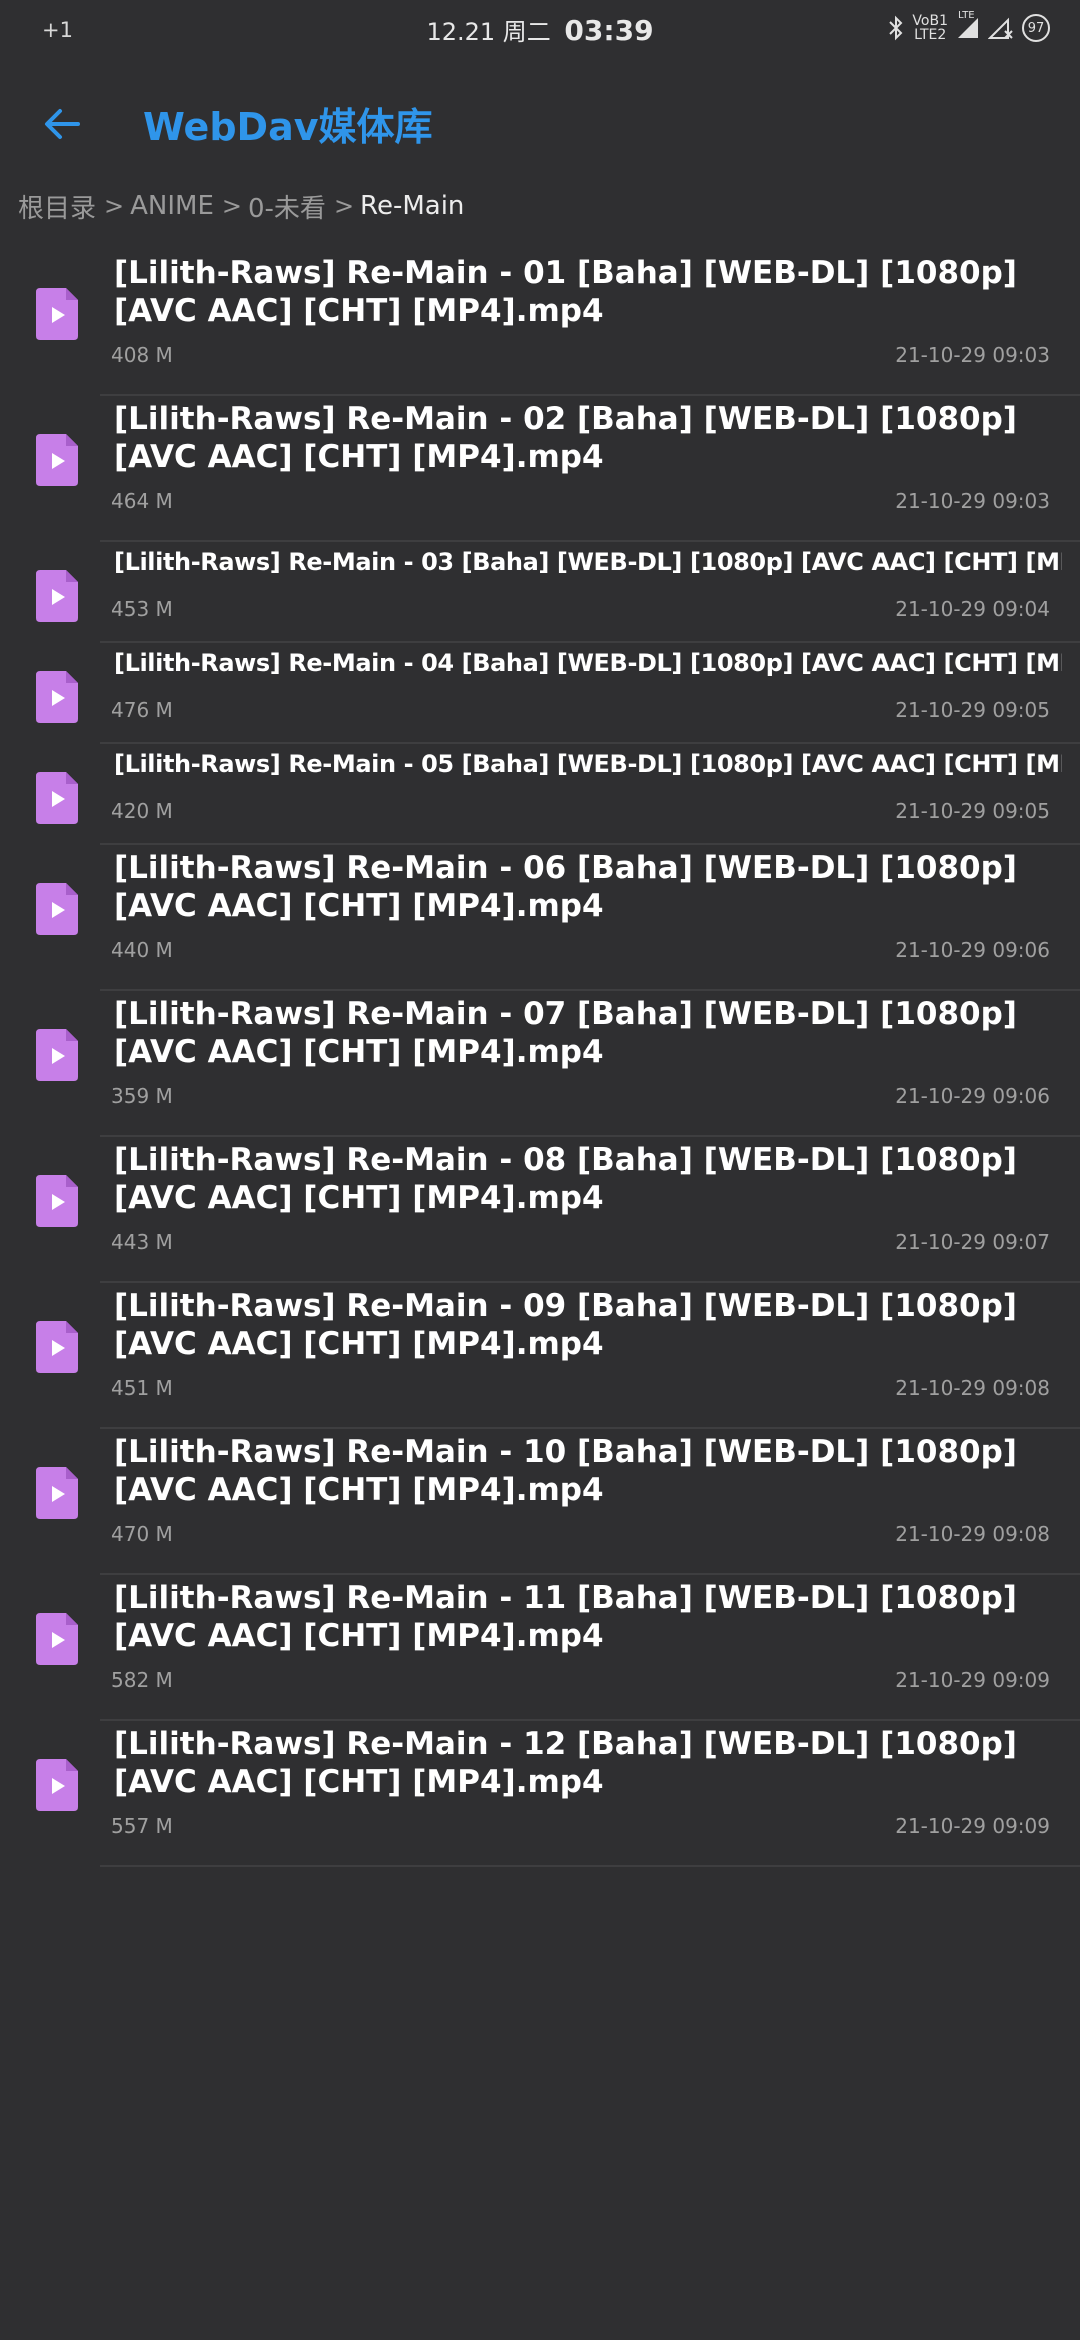  I want to click on breadcrumb-current: Re-Main, so click(412, 206).